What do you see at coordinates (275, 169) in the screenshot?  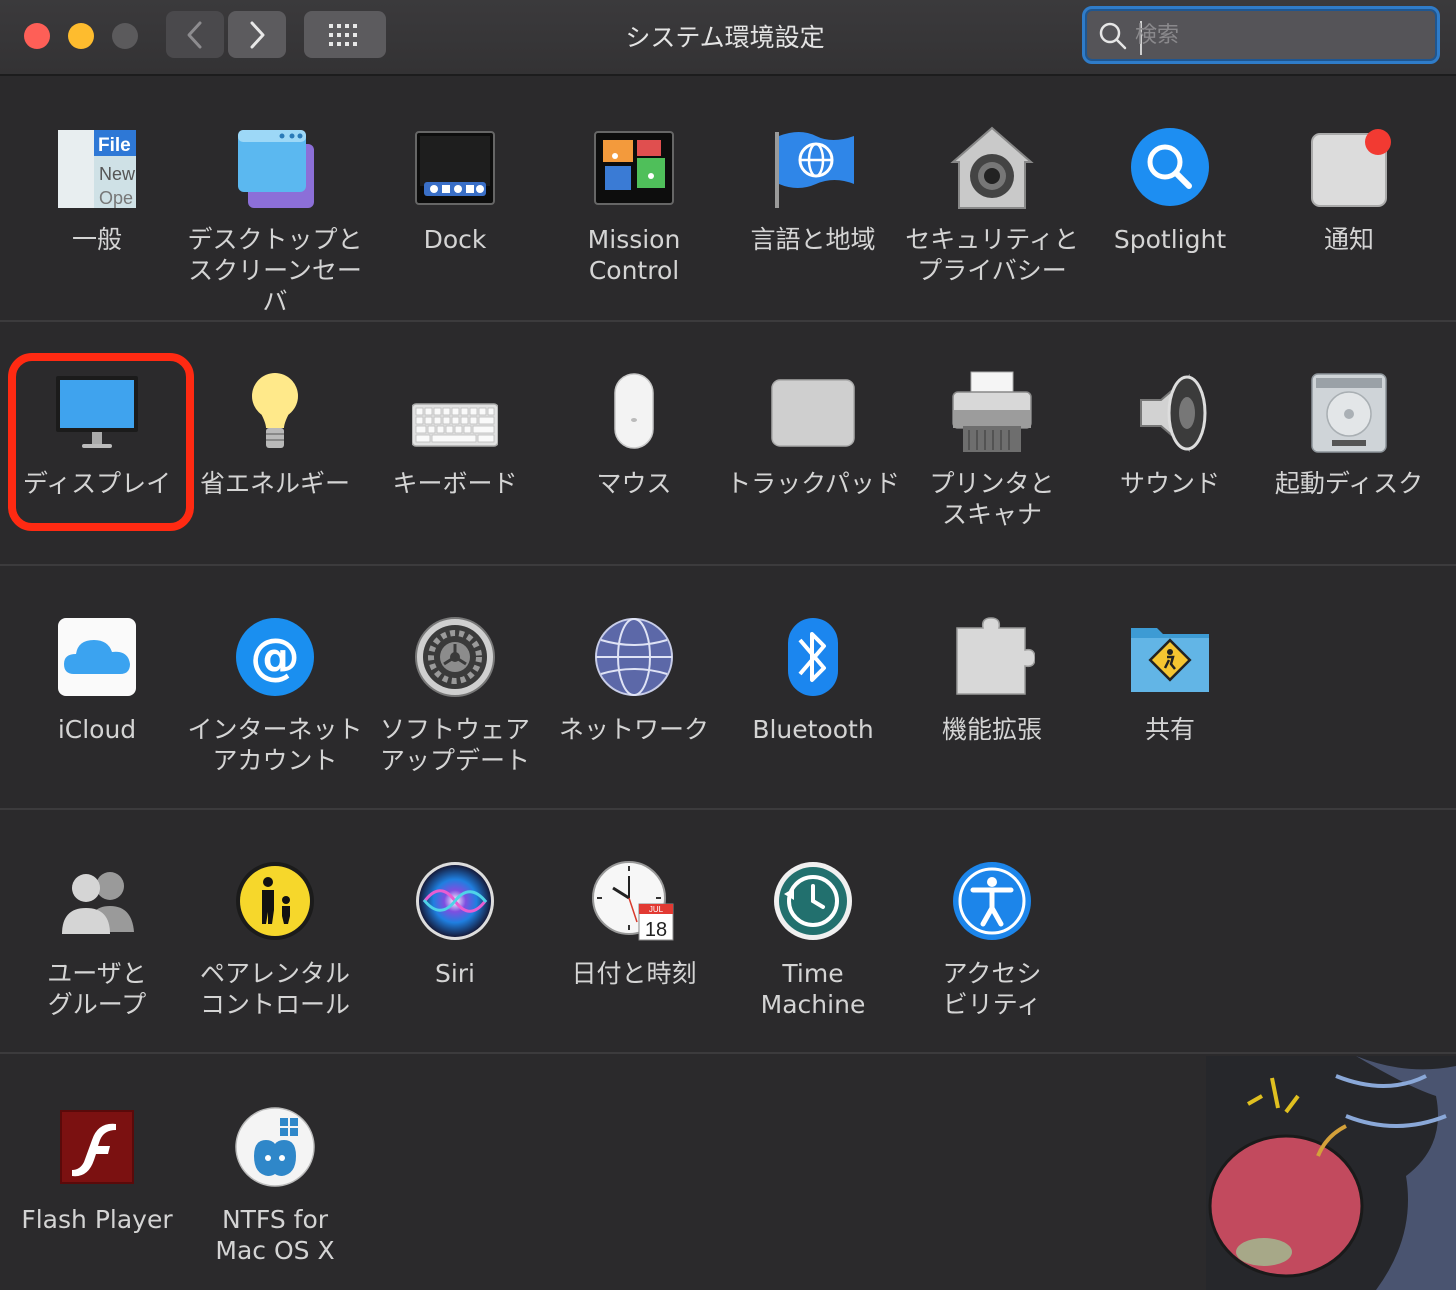 I see `desktop-screensaver-icon` at bounding box center [275, 169].